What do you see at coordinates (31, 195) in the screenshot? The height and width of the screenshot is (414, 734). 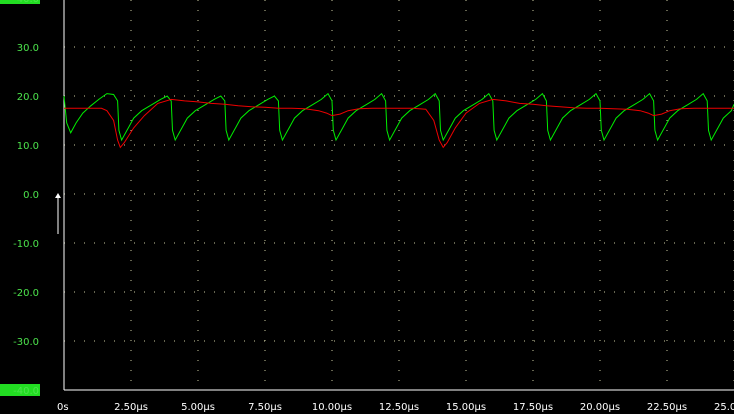 I see `y-tick-label: 0.0` at bounding box center [31, 195].